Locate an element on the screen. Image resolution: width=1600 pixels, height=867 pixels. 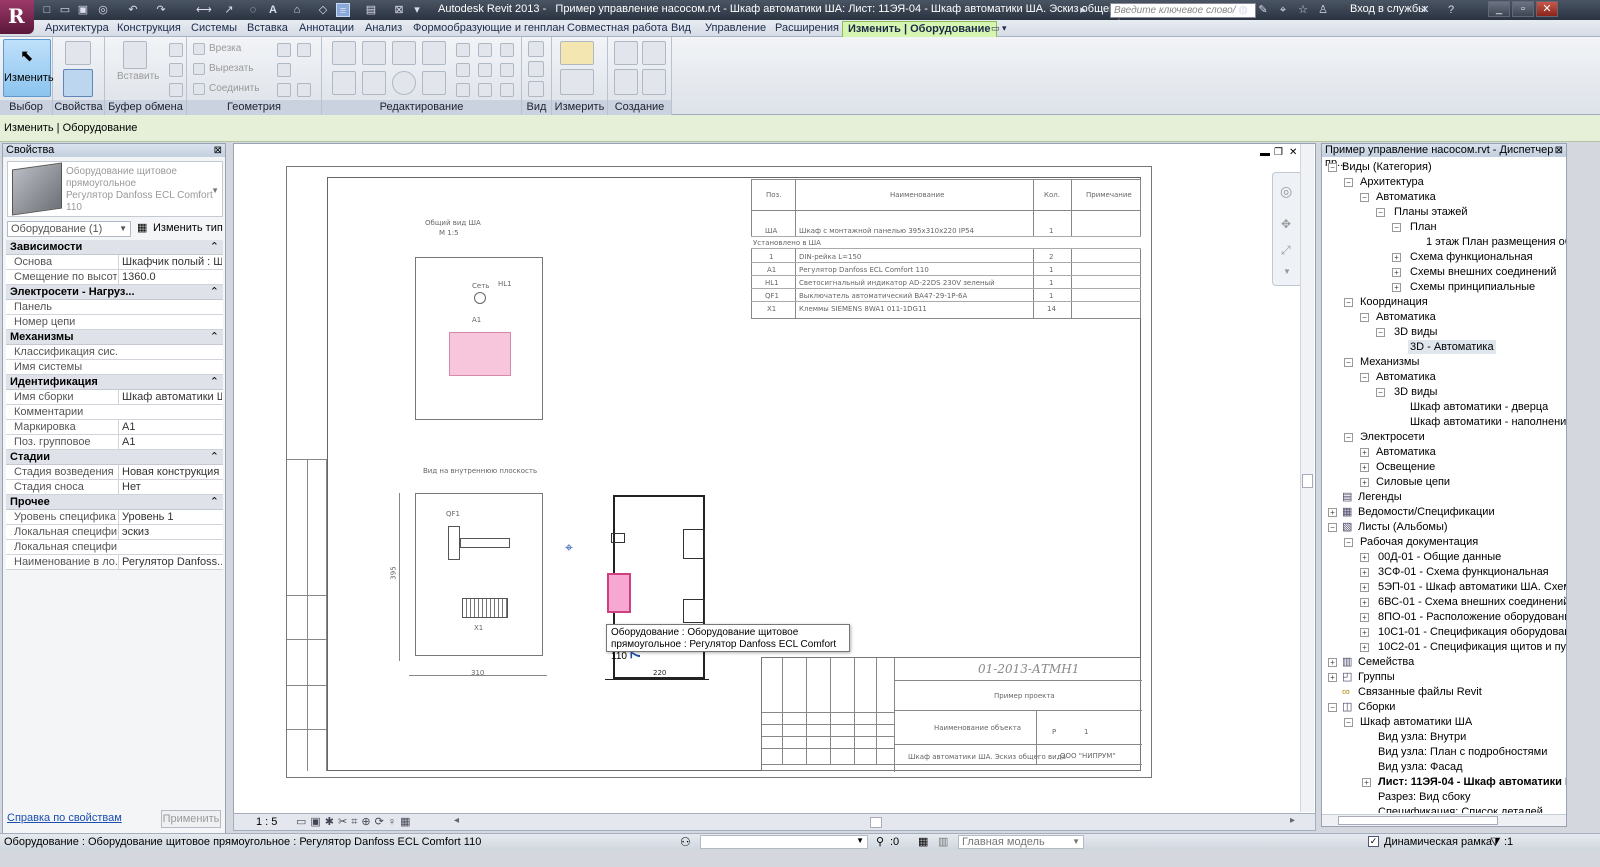
dynamic-frame-checkbox: ✓ is located at coordinates (1373, 841).